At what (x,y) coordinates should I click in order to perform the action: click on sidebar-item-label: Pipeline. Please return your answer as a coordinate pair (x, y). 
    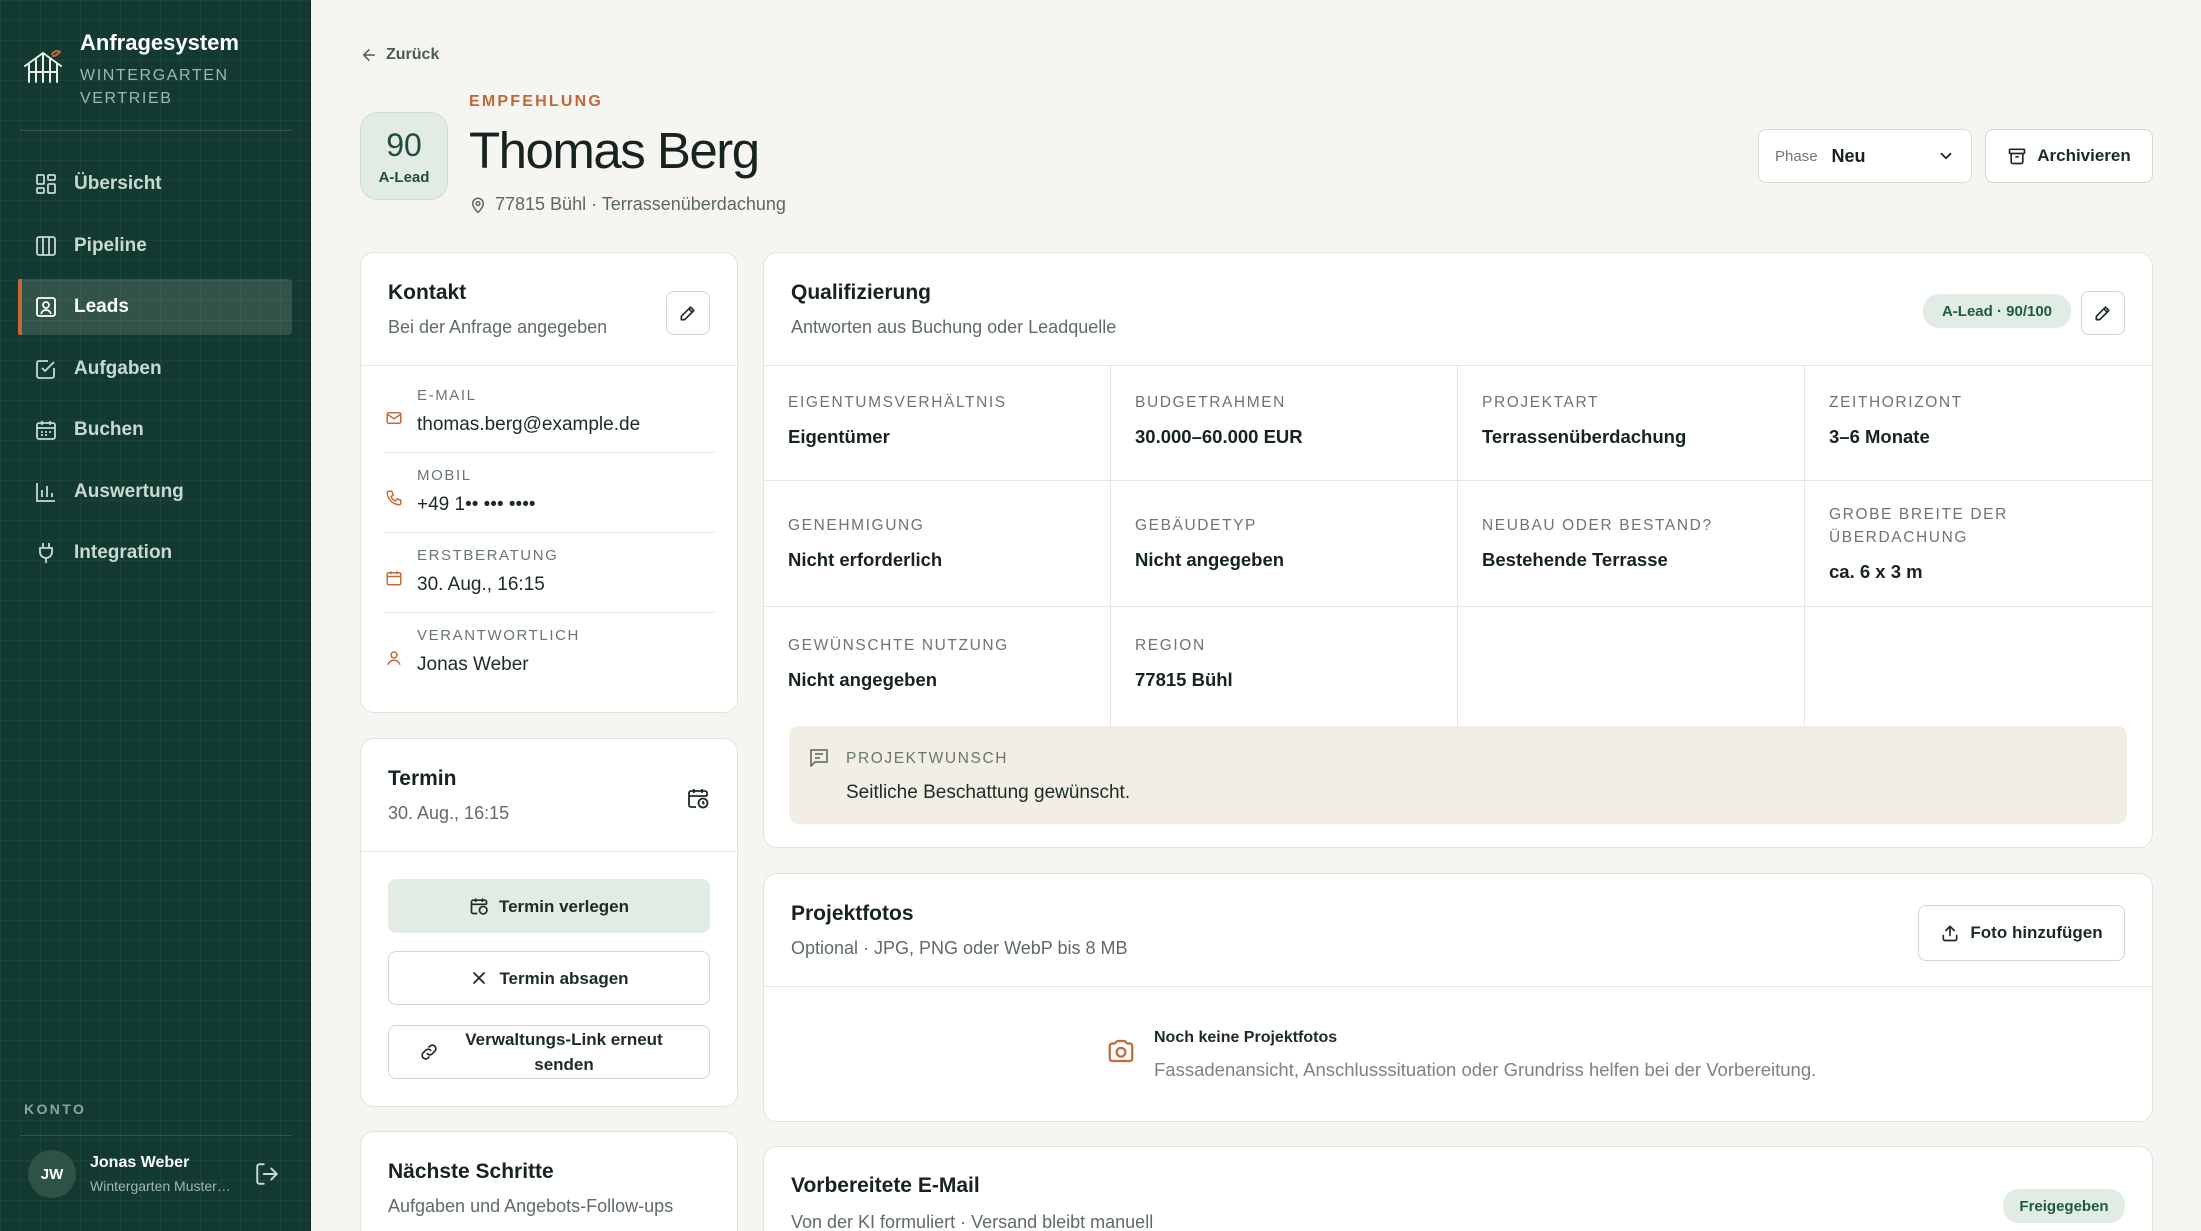
    Looking at the image, I should click on (110, 245).